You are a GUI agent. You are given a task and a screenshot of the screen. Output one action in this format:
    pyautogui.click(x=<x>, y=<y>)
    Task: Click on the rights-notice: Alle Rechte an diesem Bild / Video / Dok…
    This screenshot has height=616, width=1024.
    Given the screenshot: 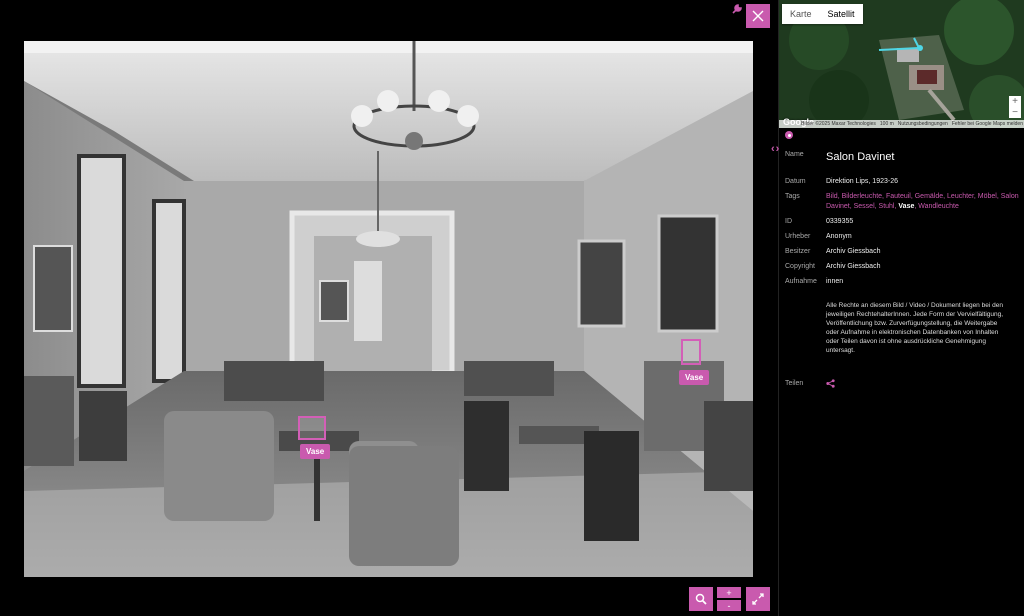 What is the action you would take?
    pyautogui.click(x=915, y=328)
    